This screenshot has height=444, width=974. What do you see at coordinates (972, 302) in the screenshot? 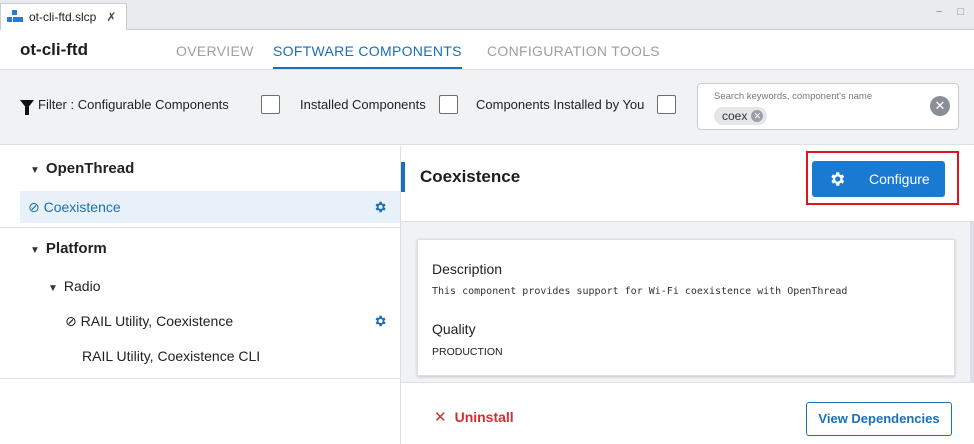
I see `scrollbar-track` at bounding box center [972, 302].